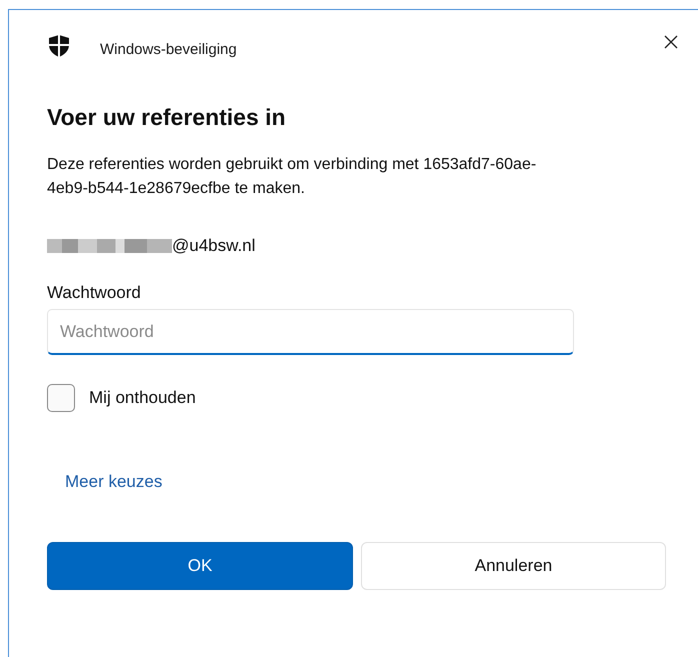 The width and height of the screenshot is (698, 657). I want to click on shield-icon, so click(59, 46).